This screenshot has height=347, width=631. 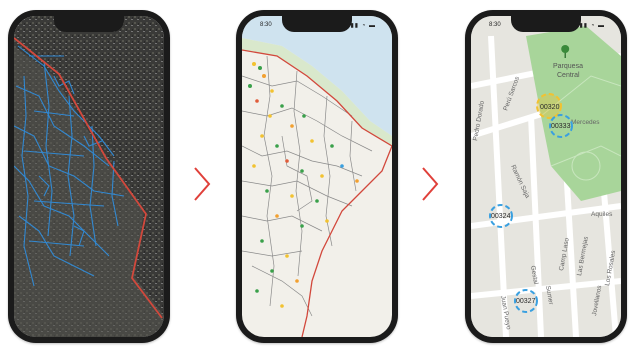 I want to click on street-label-s4: Mercedes, so click(x=585, y=122).